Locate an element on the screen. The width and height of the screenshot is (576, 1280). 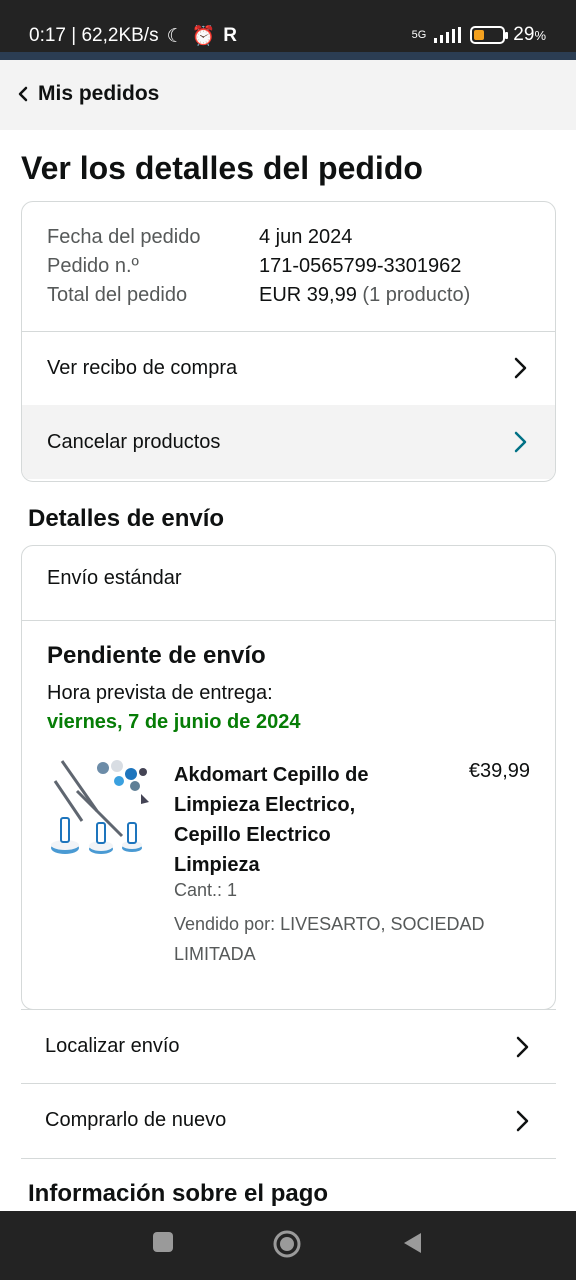
order-total-amount: EUR 39,99 is located at coordinates (308, 295).